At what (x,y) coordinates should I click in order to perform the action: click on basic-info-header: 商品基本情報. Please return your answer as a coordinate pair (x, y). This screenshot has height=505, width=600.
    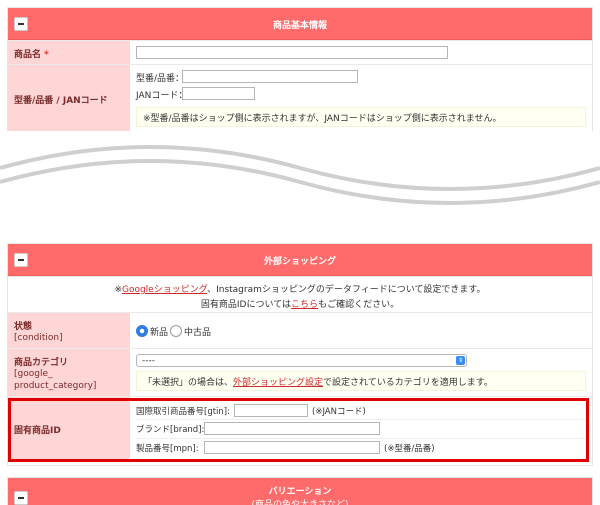
    Looking at the image, I should click on (300, 24).